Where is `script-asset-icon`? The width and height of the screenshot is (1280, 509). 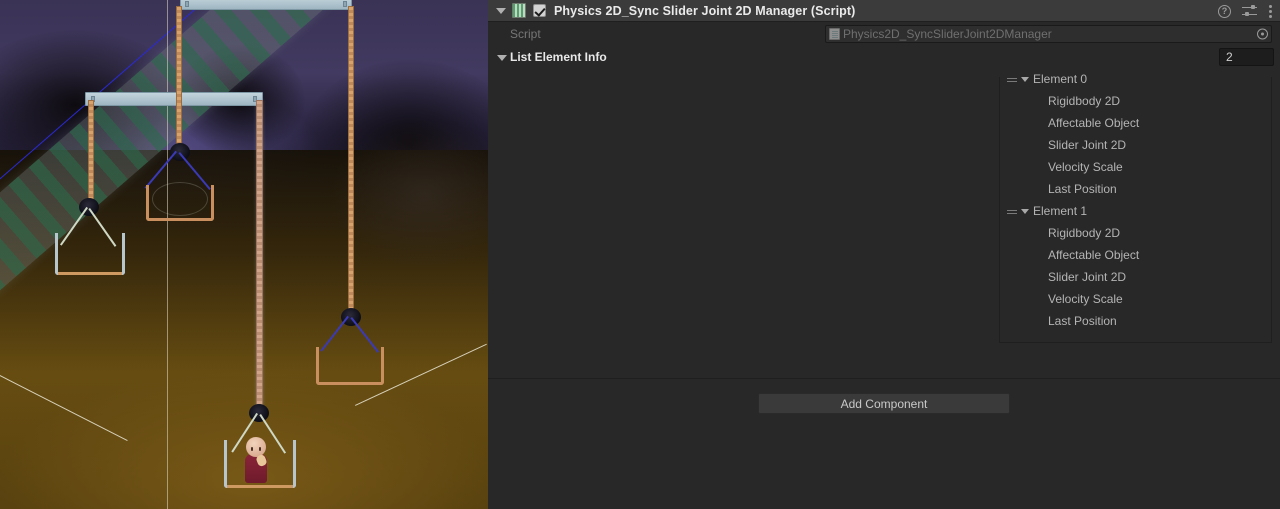 script-asset-icon is located at coordinates (834, 34).